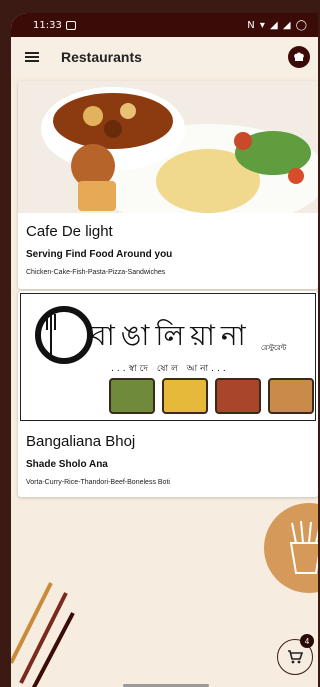 This screenshot has width=320, height=687. I want to click on page-title: Restaurants, so click(101, 57).